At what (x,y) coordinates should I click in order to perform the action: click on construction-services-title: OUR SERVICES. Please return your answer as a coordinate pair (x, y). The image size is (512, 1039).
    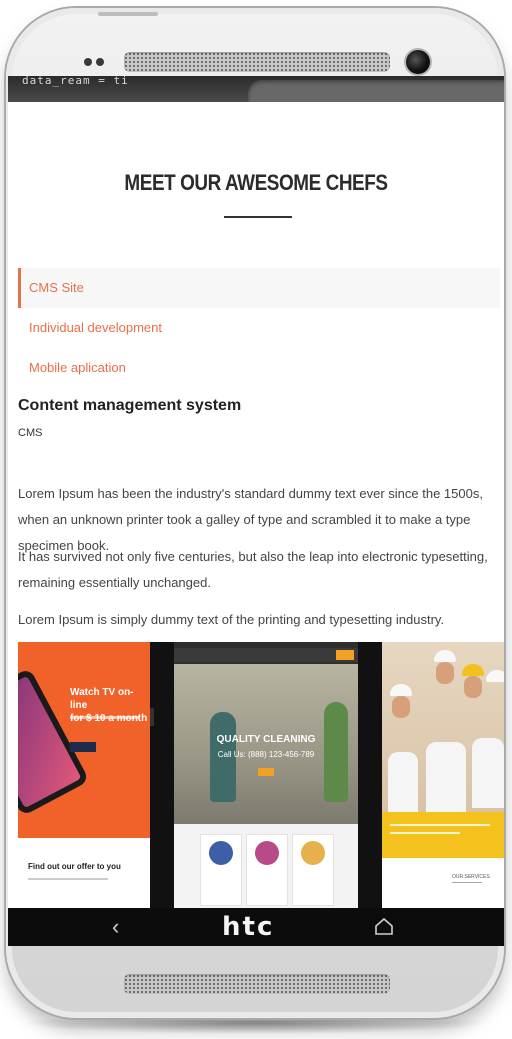
    Looking at the image, I should click on (471, 877).